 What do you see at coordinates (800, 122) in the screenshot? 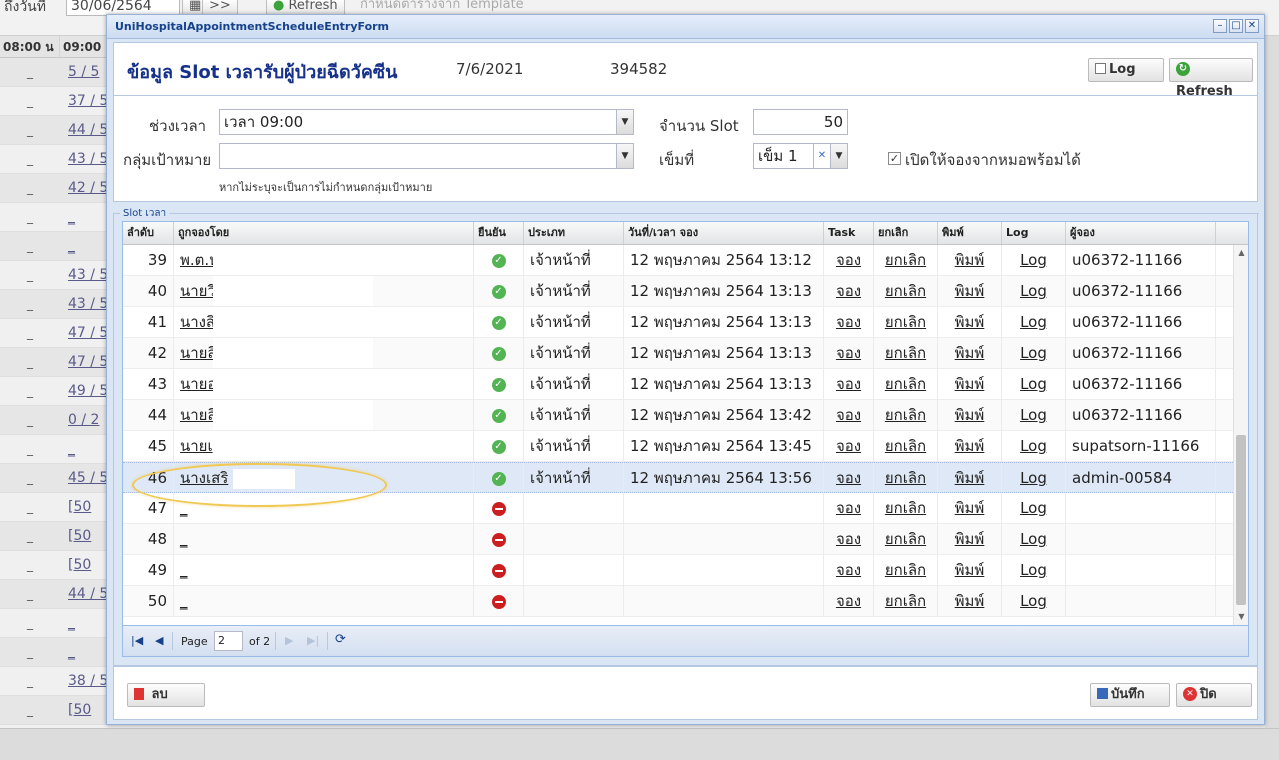
I see `slot-count-input: 50` at bounding box center [800, 122].